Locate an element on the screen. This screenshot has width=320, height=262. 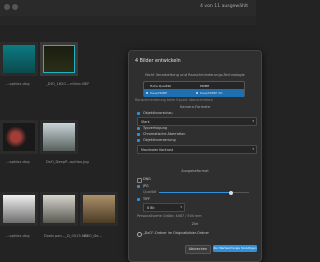
cancel-button: Abbrechen is located at coordinates (198, 249).